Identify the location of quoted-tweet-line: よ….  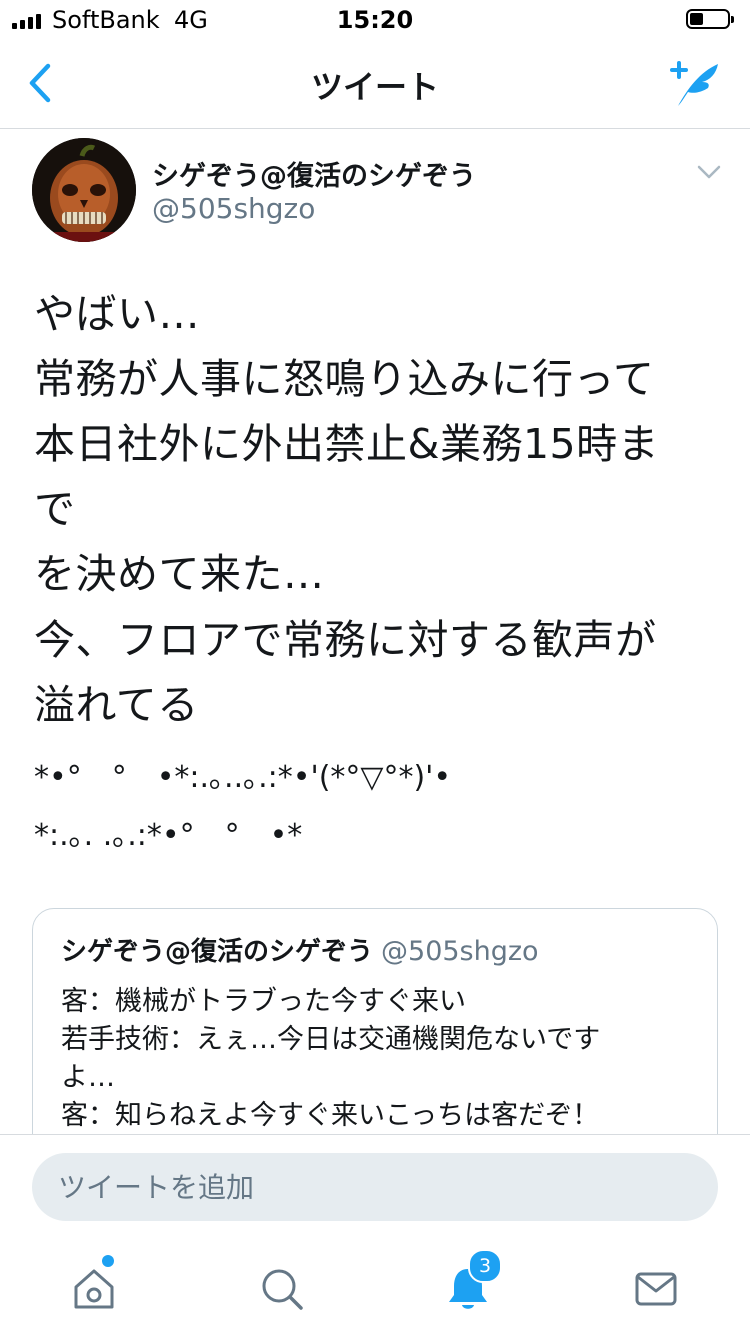
(88, 1077).